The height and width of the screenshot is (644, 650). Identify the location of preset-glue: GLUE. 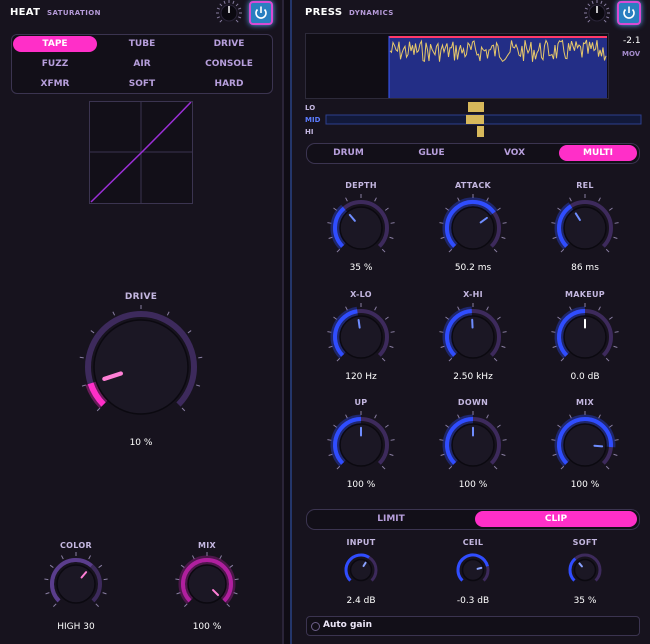
(431, 153).